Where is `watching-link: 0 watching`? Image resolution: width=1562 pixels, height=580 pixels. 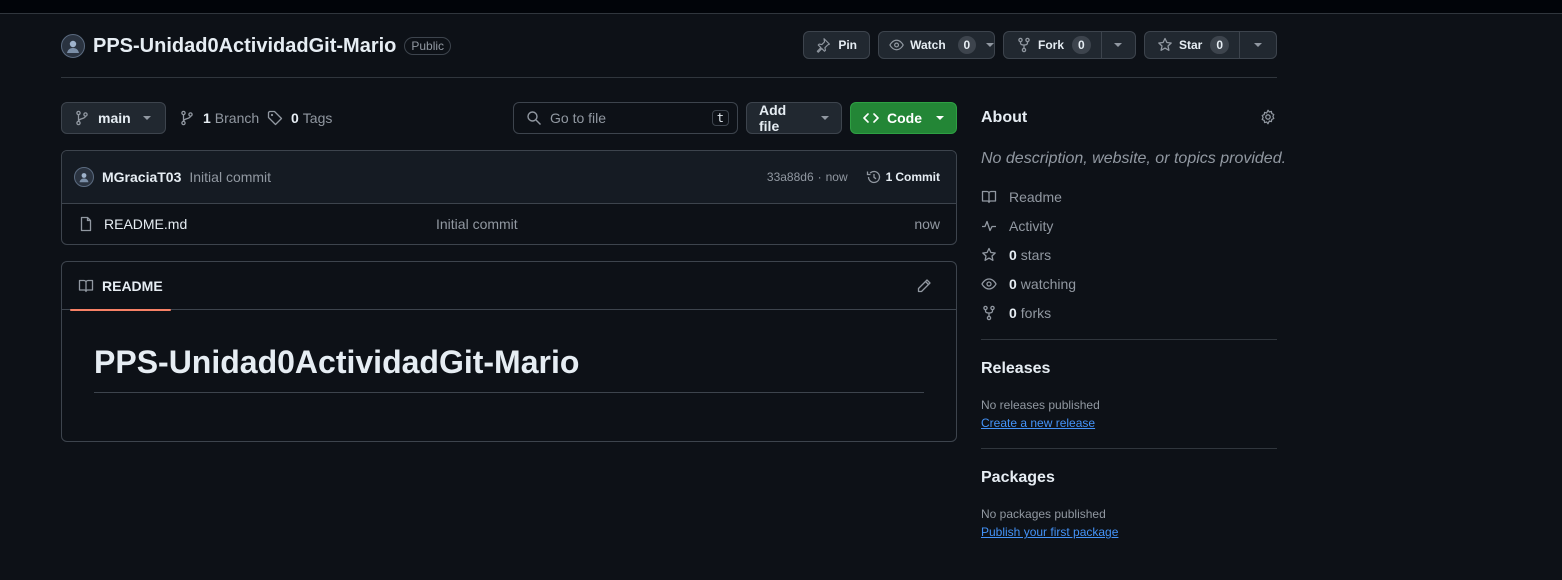 watching-link: 0 watching is located at coordinates (1028, 284).